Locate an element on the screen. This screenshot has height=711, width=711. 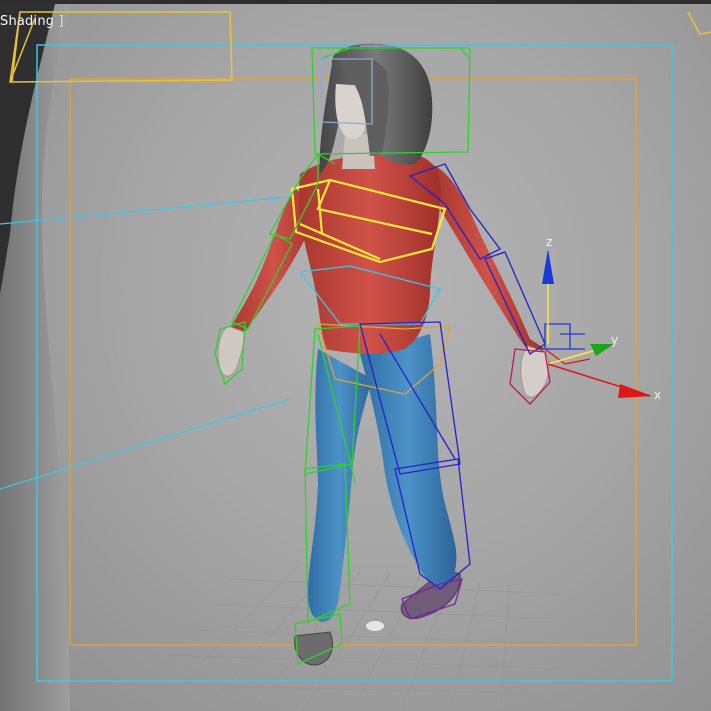
gizmo-label-y: y is located at coordinates (614, 340).